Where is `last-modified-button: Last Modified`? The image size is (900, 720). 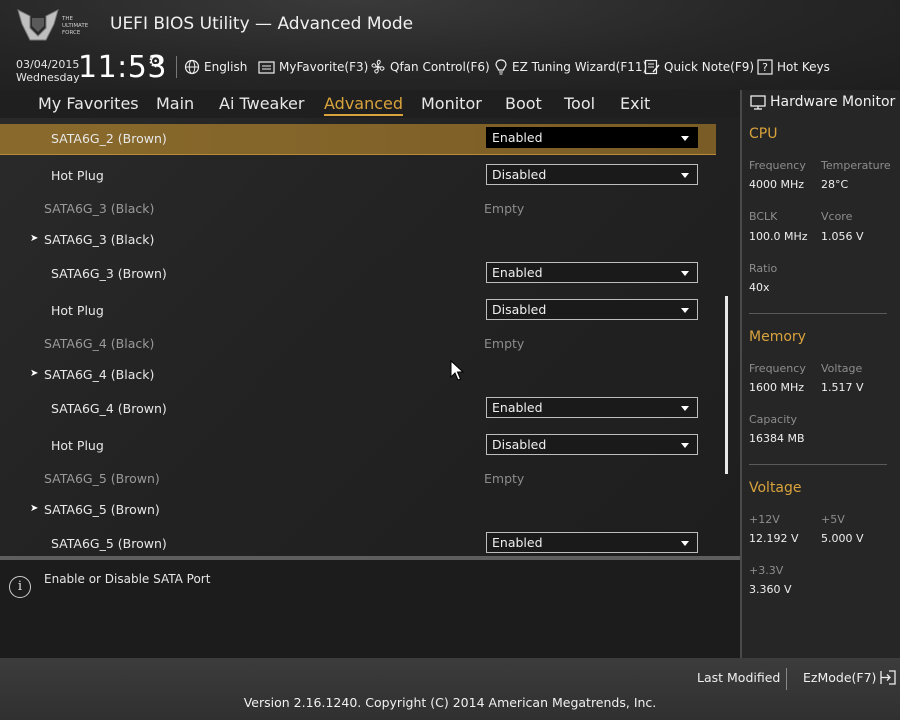 last-modified-button: Last Modified is located at coordinates (738, 677).